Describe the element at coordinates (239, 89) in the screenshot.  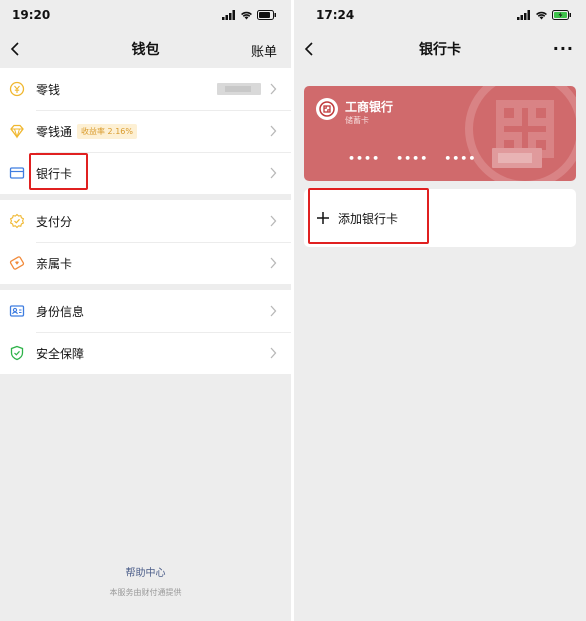
I see `change-amount-hidden` at that location.